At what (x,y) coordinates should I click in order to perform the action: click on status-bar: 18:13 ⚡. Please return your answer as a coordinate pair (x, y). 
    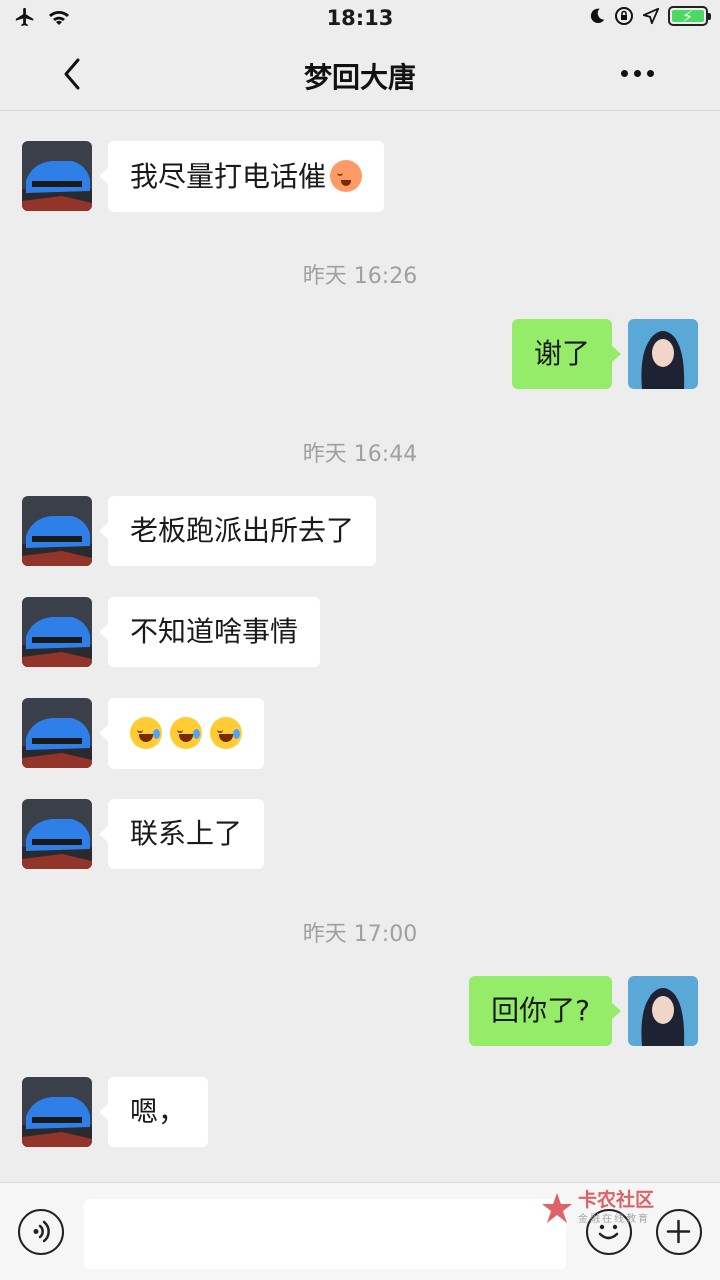
    Looking at the image, I should click on (360, 18).